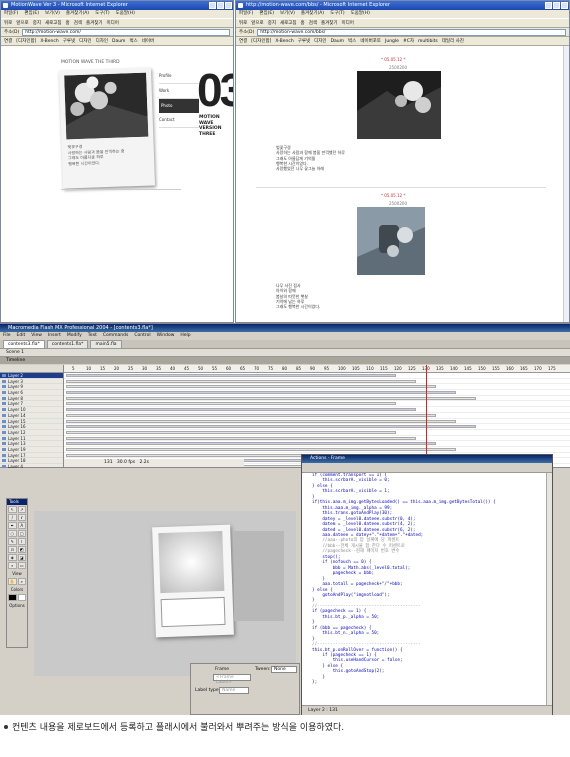 Image resolution: width=570 pixels, height=757 pixels. I want to click on dropper-tool-icon: ⌕, so click(12, 565).